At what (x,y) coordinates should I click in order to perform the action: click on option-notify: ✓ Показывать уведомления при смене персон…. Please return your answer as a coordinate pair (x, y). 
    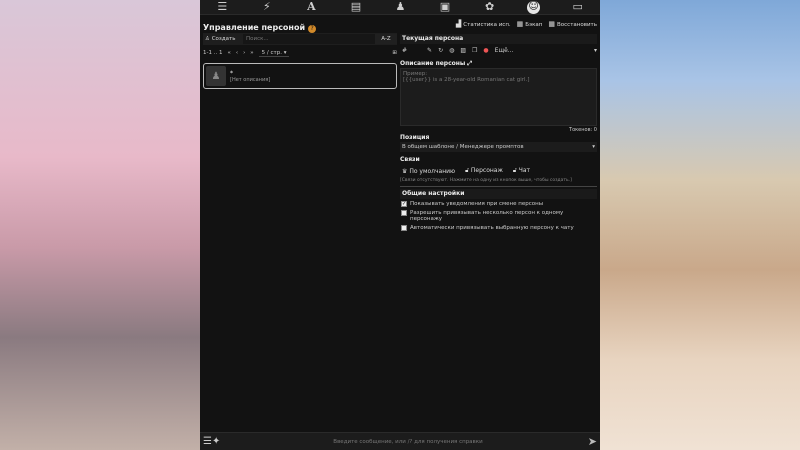
    Looking at the image, I should click on (498, 204).